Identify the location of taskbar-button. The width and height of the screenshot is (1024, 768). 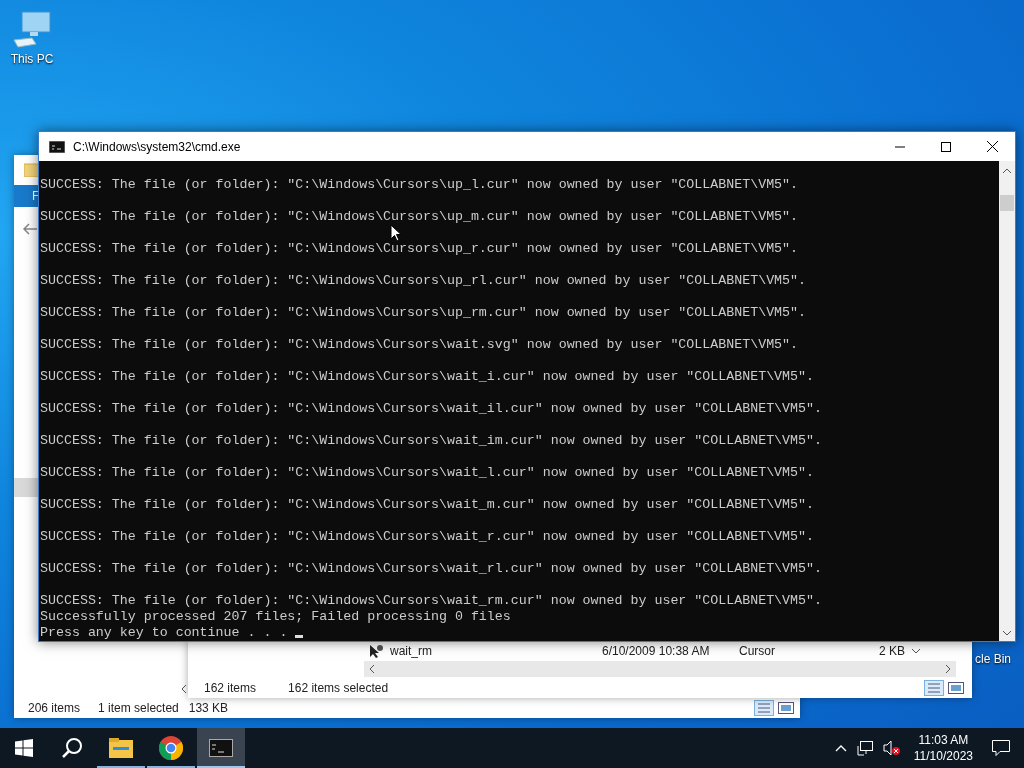
(221, 748).